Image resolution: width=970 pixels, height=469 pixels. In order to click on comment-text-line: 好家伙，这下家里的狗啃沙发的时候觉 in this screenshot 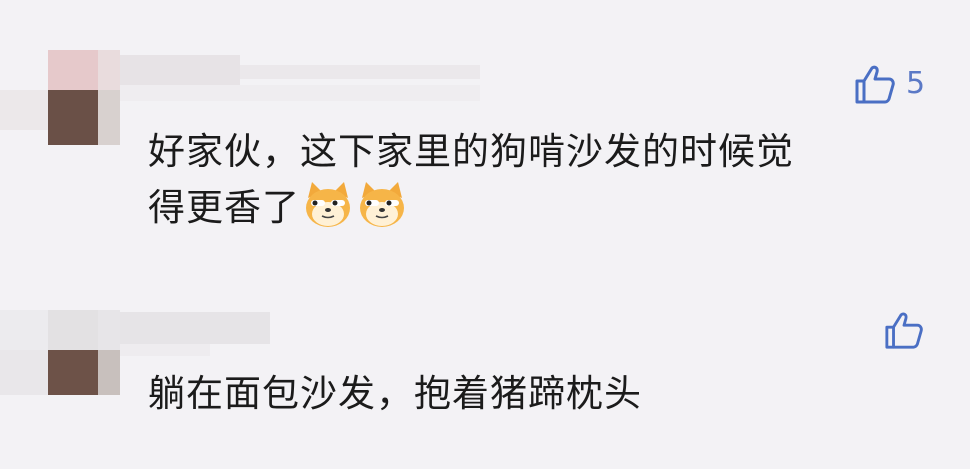, I will do `click(471, 151)`.